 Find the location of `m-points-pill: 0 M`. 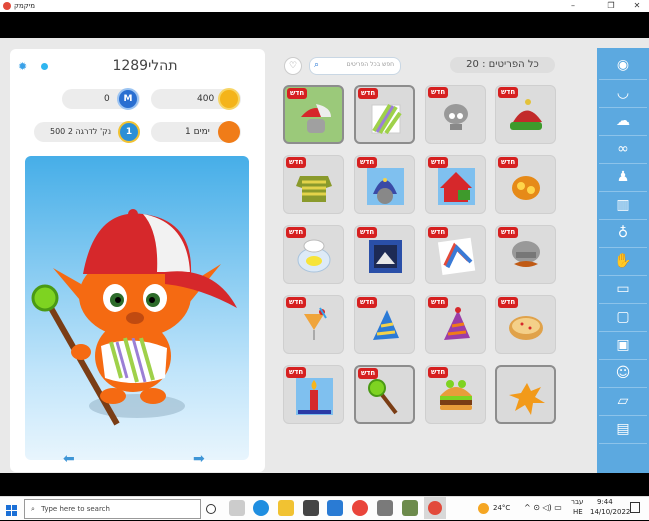

m-points-pill: 0 M is located at coordinates (101, 99).